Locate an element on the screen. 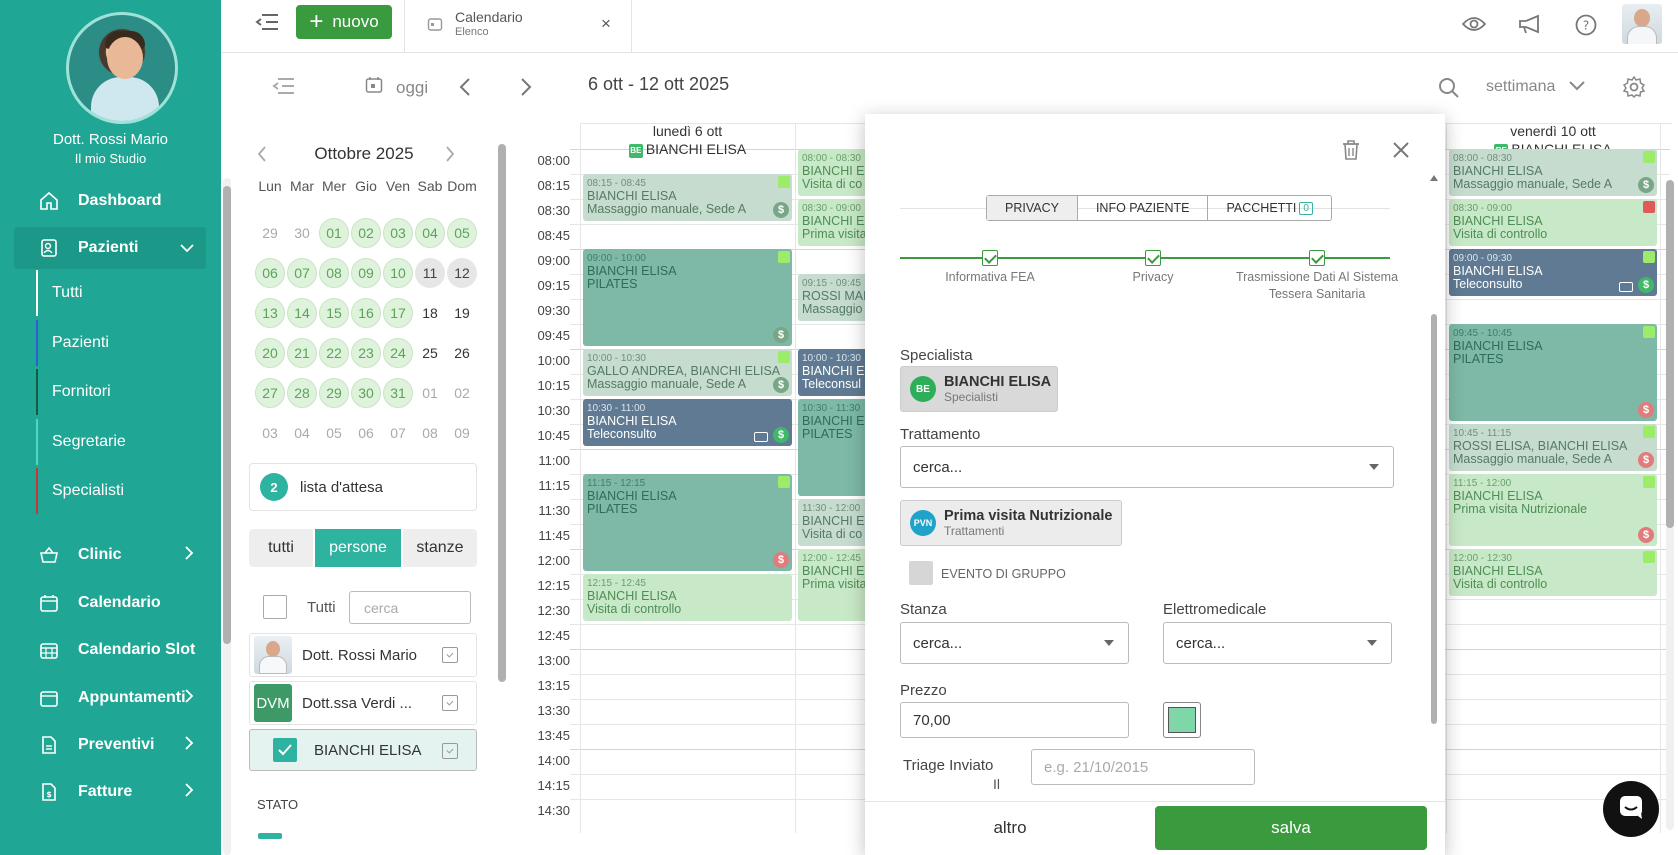 Image resolution: width=1678 pixels, height=855 pixels. mini-next-icon is located at coordinates (450, 156).